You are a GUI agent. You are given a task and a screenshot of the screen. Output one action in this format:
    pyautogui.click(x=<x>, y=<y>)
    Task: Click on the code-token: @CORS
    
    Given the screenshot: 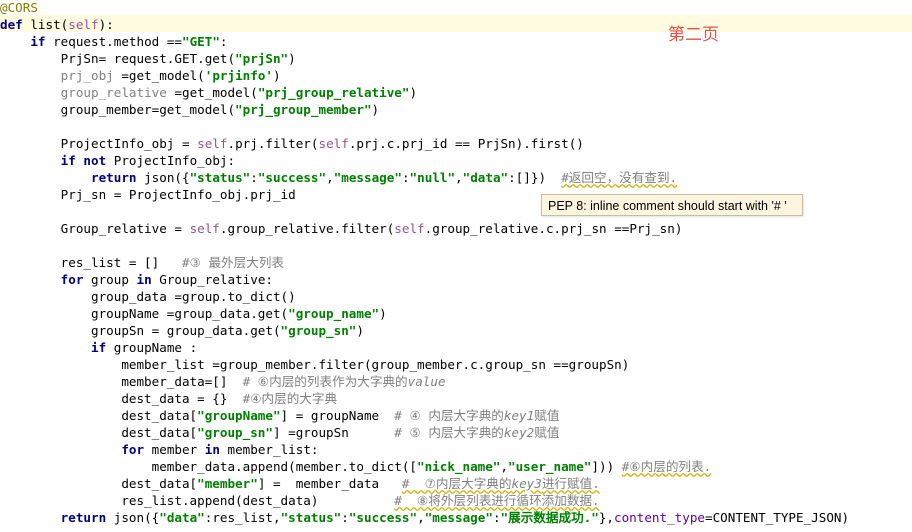 What is the action you would take?
    pyautogui.click(x=19, y=7)
    